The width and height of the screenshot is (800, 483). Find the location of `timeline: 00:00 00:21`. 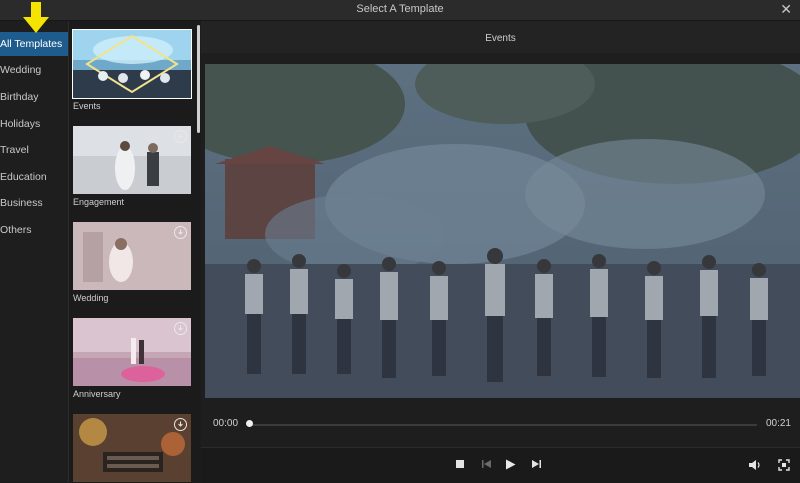

timeline: 00:00 00:21 is located at coordinates (500, 424).